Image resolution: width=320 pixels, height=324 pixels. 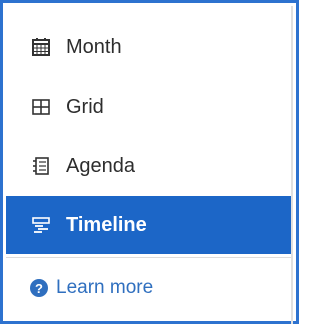 I want to click on timeline-icon, so click(x=41, y=225).